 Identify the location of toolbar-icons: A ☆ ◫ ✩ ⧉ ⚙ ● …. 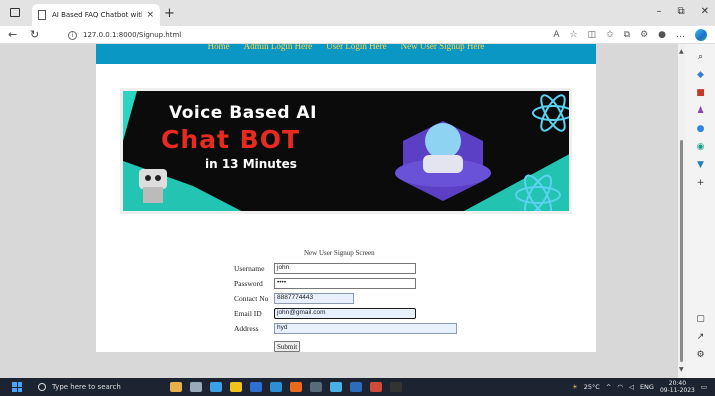
(630, 35).